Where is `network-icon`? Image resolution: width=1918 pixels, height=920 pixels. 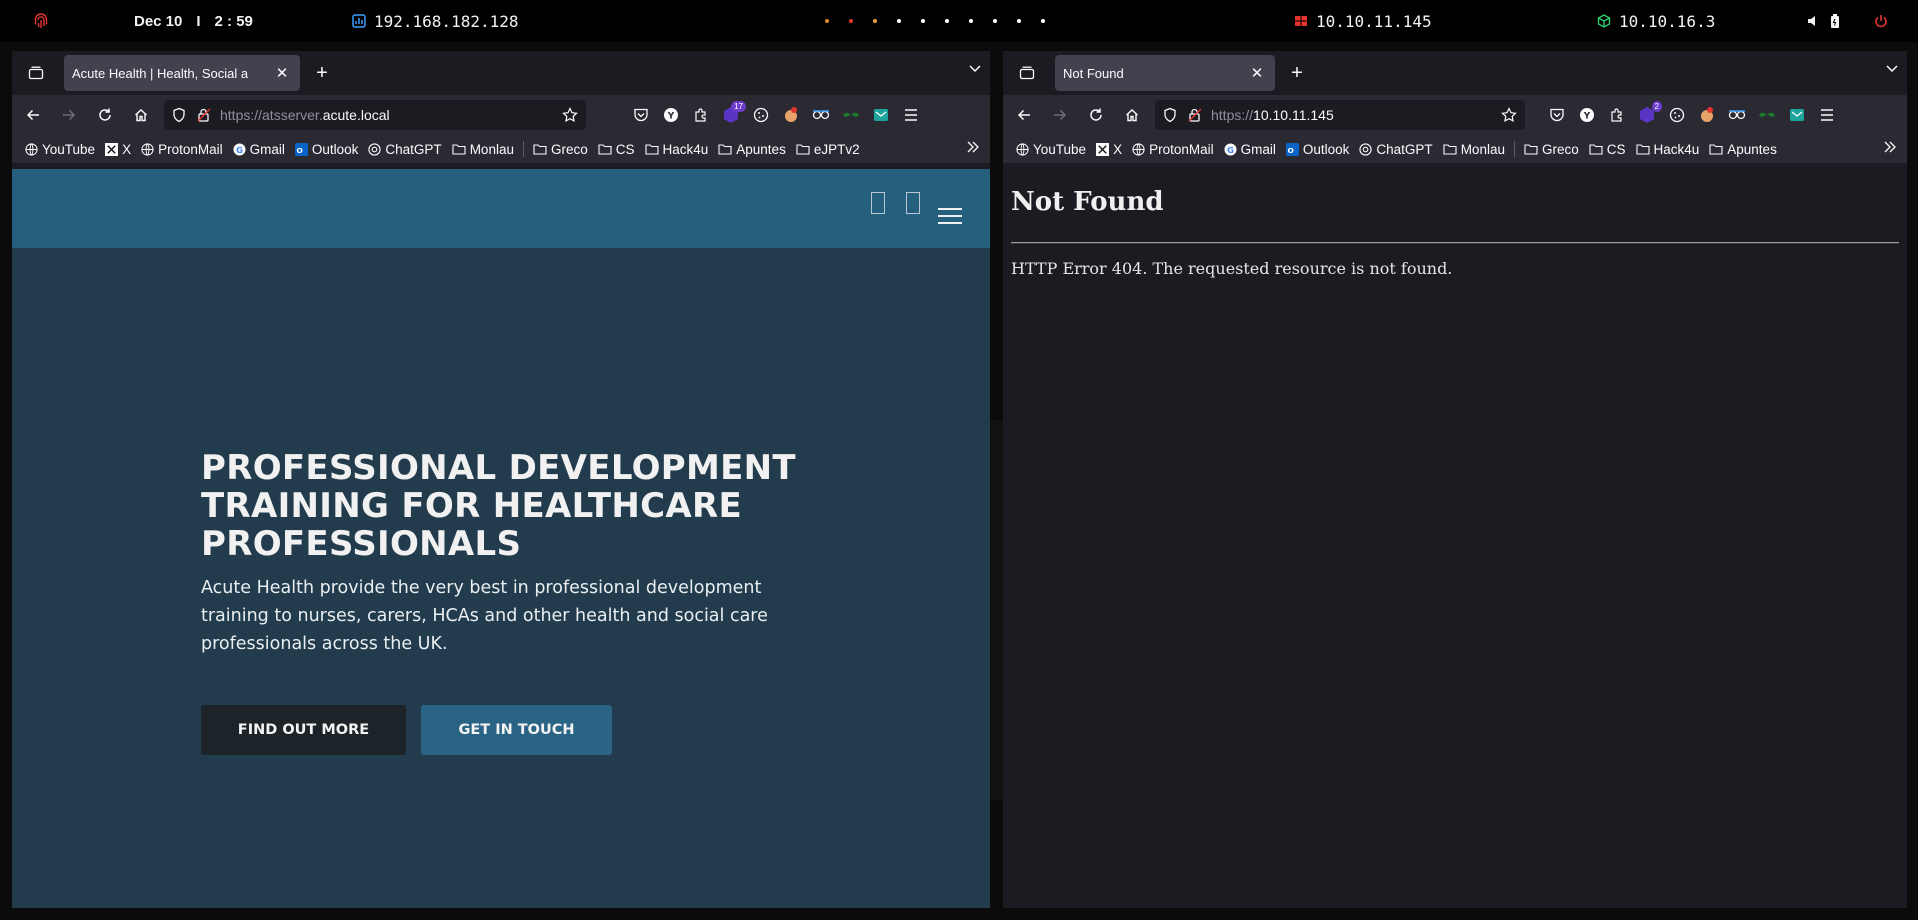 network-icon is located at coordinates (359, 21).